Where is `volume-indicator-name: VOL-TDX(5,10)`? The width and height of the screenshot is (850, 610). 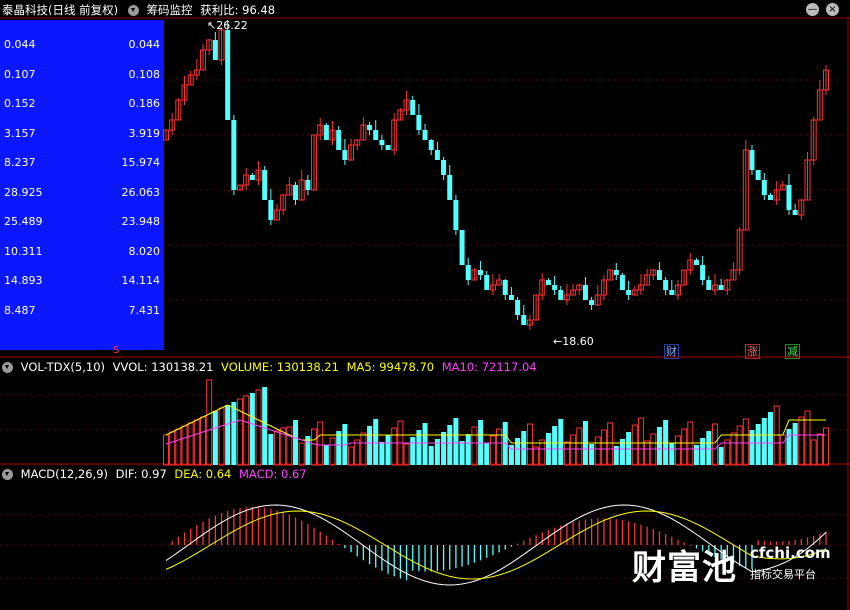
volume-indicator-name: VOL-TDX(5,10) is located at coordinates (63, 367).